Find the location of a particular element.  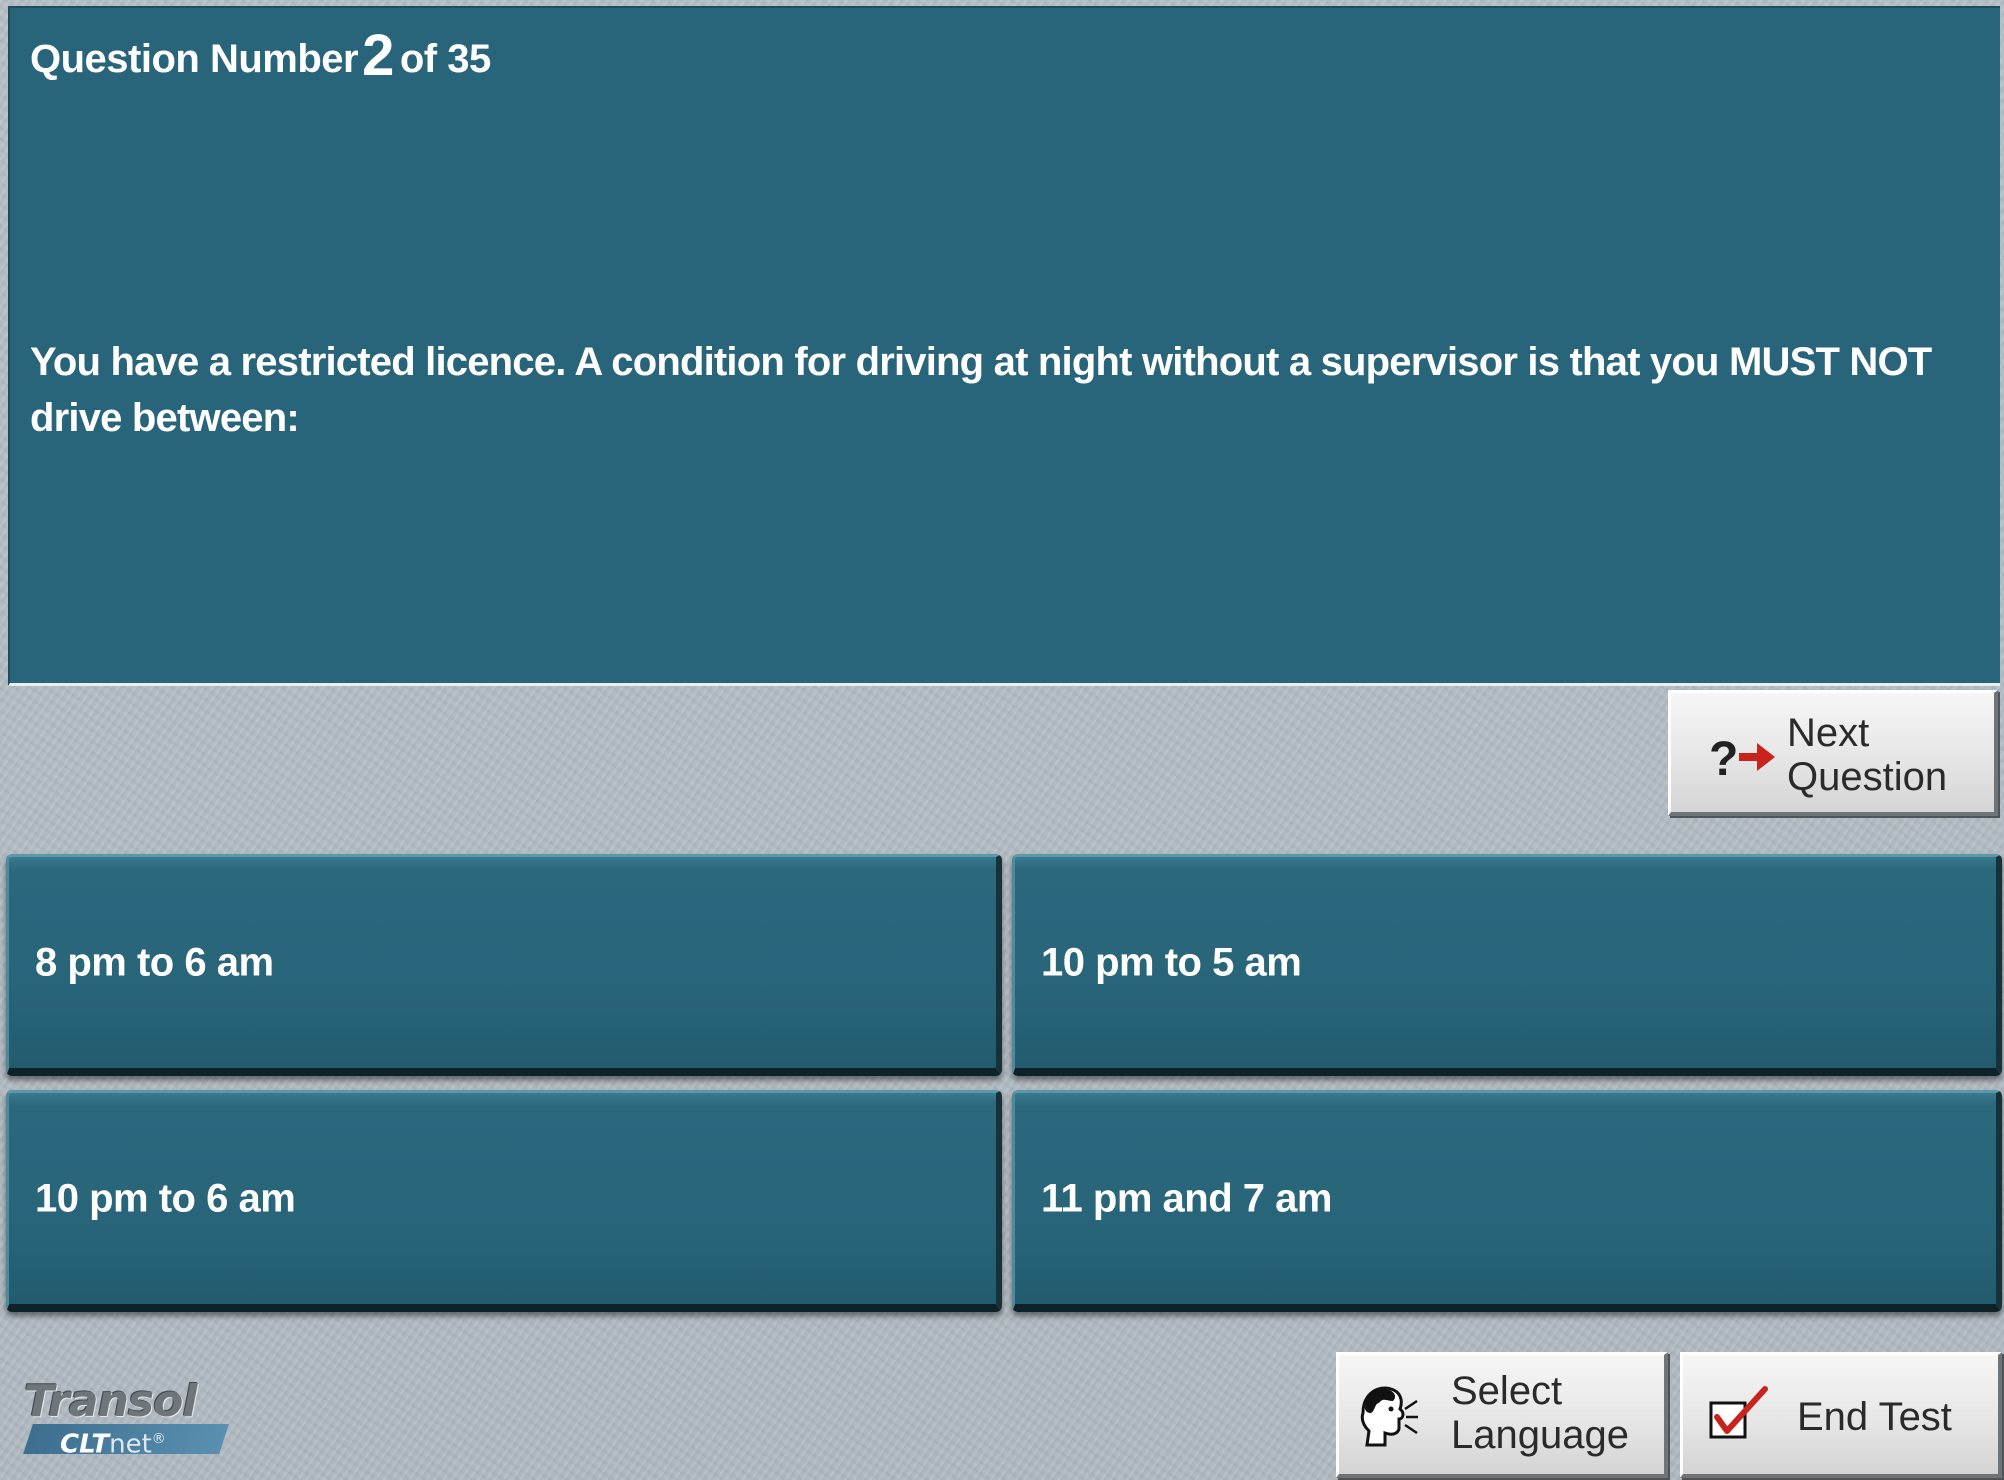

question-counter: Question Number2 of 35 is located at coordinates (260, 55).